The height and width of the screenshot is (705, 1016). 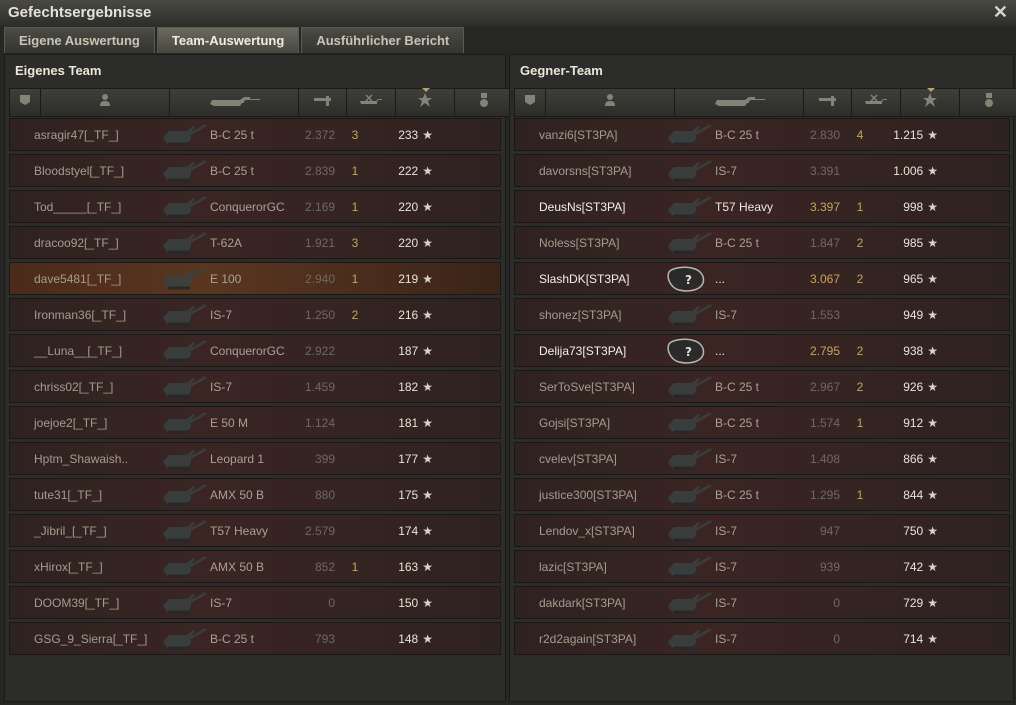 What do you see at coordinates (408, 422) in the screenshot?
I see `xp-value: 181` at bounding box center [408, 422].